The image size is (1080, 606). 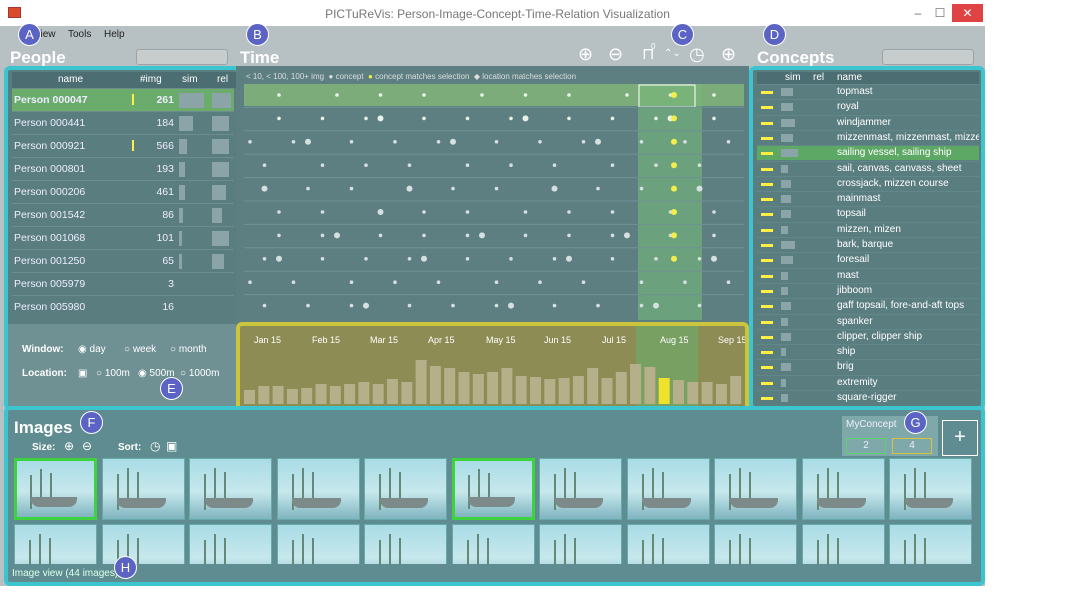 What do you see at coordinates (69, 446) in the screenshot?
I see `size-zoom-in-icon: ⊕` at bounding box center [69, 446].